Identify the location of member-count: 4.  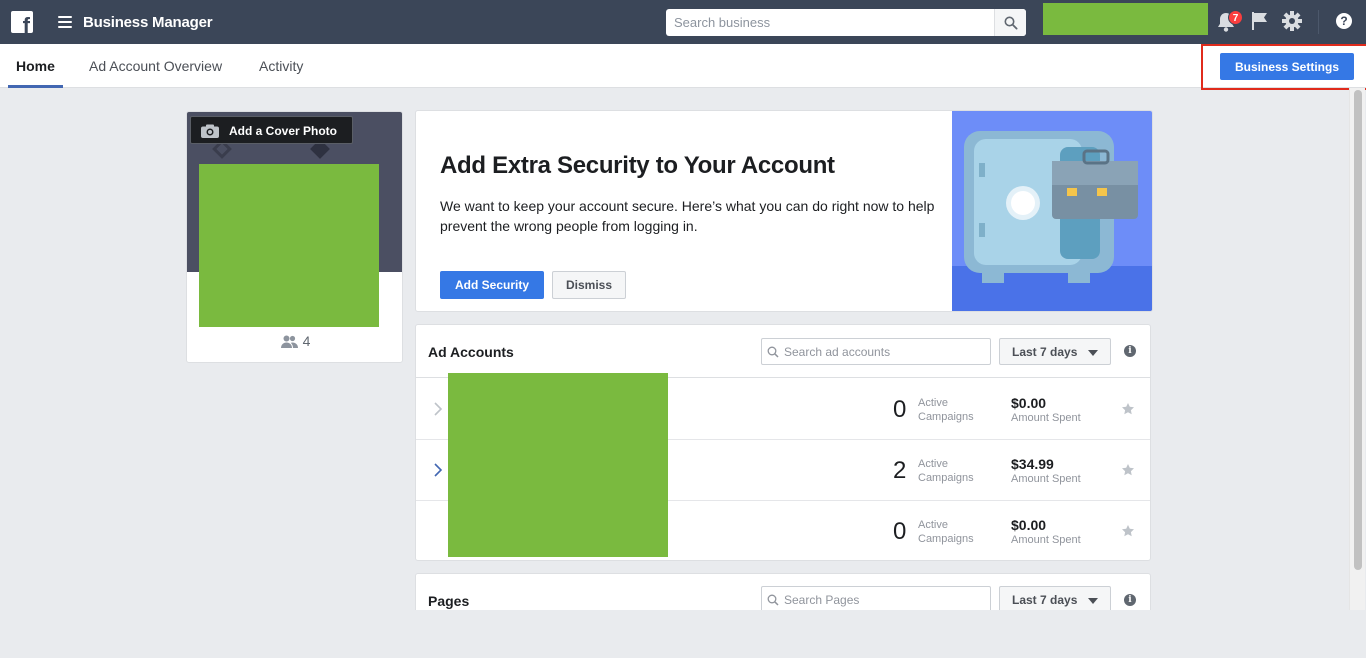
(294, 341).